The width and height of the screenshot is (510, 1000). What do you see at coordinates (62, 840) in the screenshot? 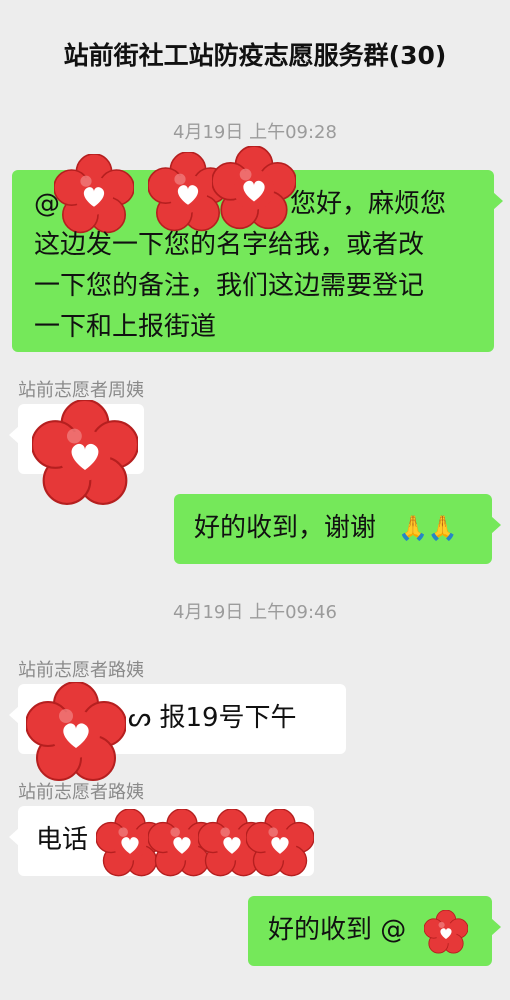
I see `message-text: 电话` at bounding box center [62, 840].